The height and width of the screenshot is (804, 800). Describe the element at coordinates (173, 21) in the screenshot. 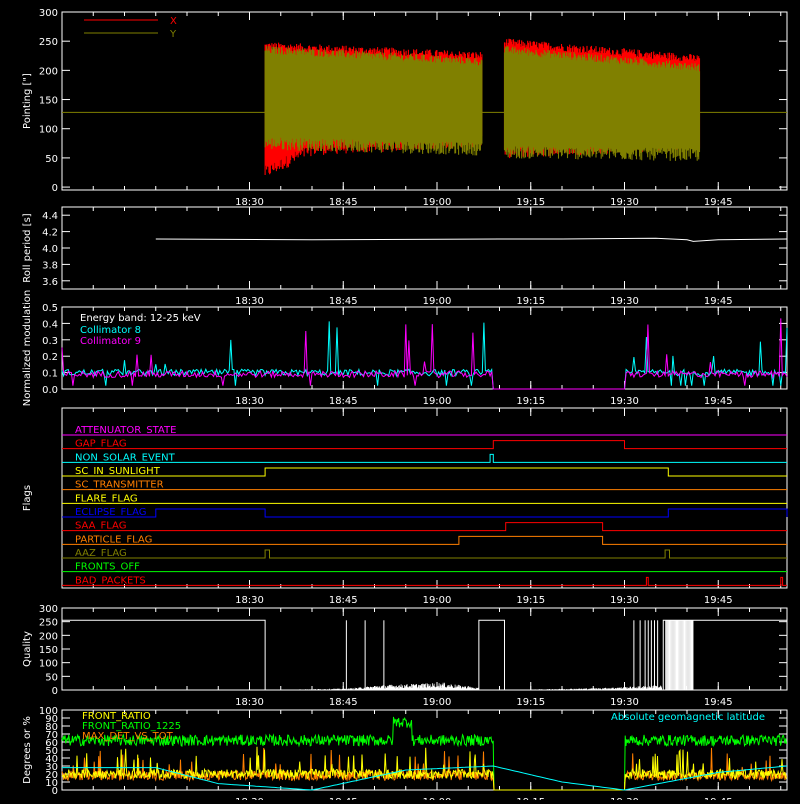

I see `pointing-legend-label: X` at that location.